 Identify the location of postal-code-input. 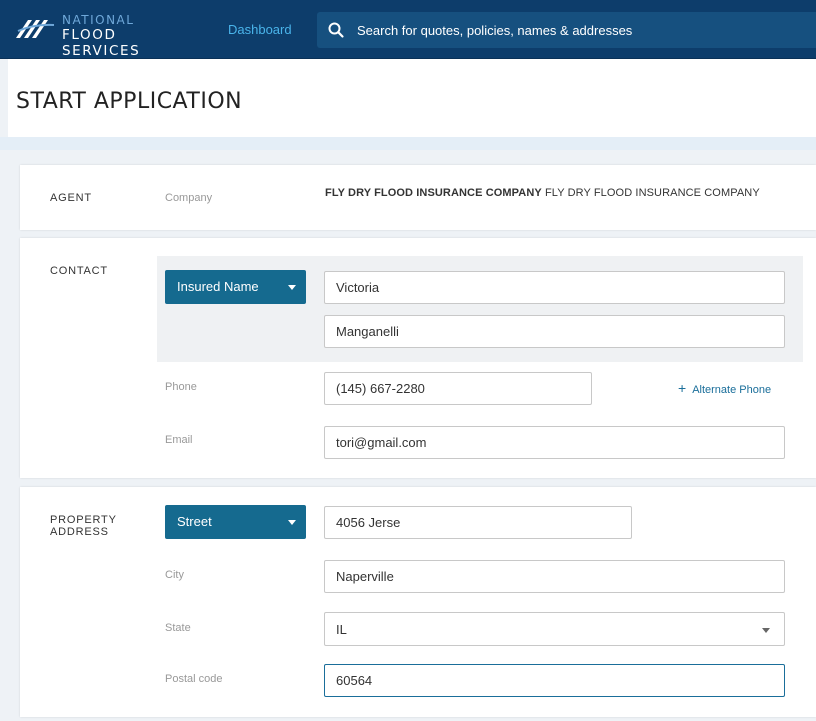
(554, 680).